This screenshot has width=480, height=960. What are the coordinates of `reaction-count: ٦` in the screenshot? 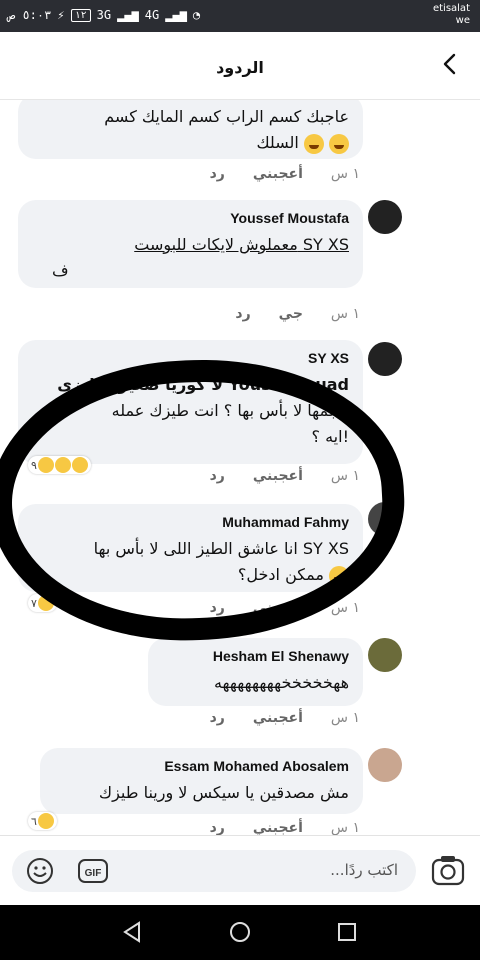 It's located at (34, 821).